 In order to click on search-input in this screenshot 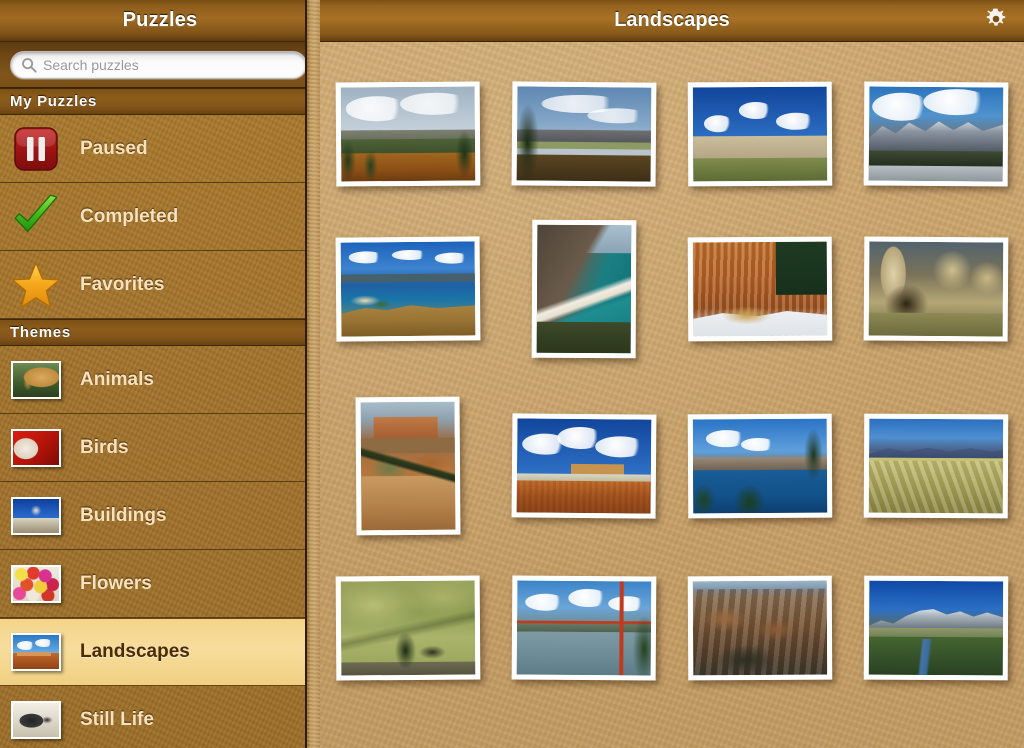, I will do `click(163, 65)`.